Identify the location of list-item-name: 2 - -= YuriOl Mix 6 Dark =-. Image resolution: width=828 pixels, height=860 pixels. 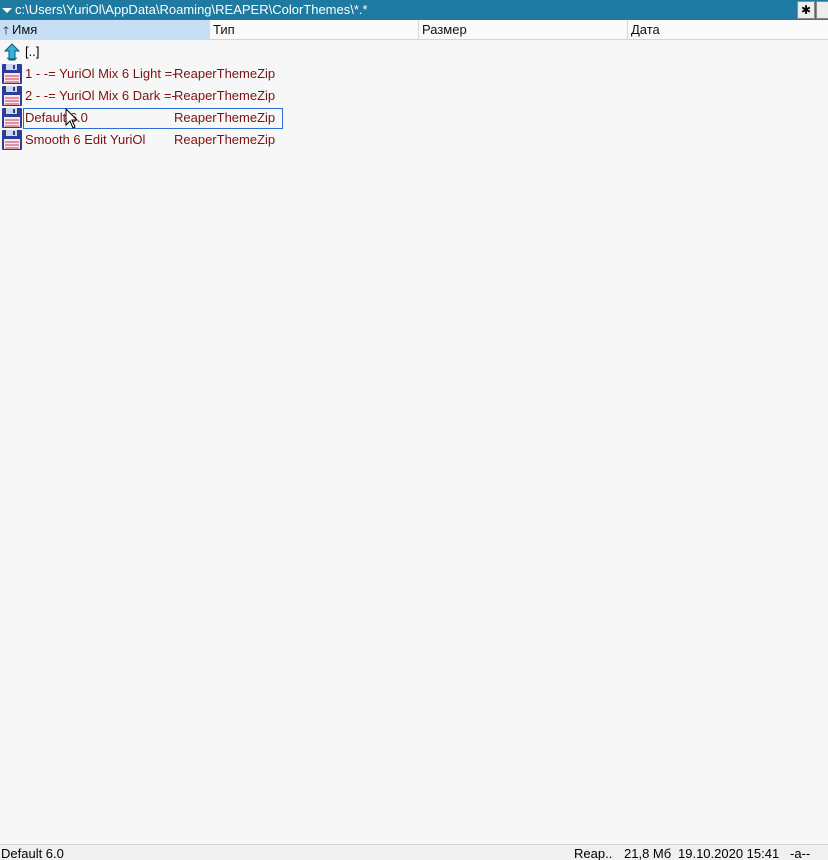
(100, 95).